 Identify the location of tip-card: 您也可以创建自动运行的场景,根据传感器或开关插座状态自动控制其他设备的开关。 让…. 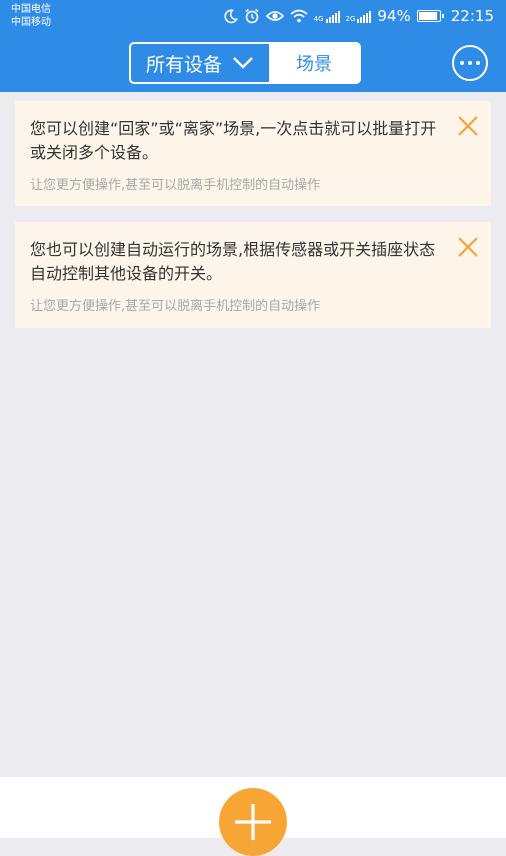
(253, 275).